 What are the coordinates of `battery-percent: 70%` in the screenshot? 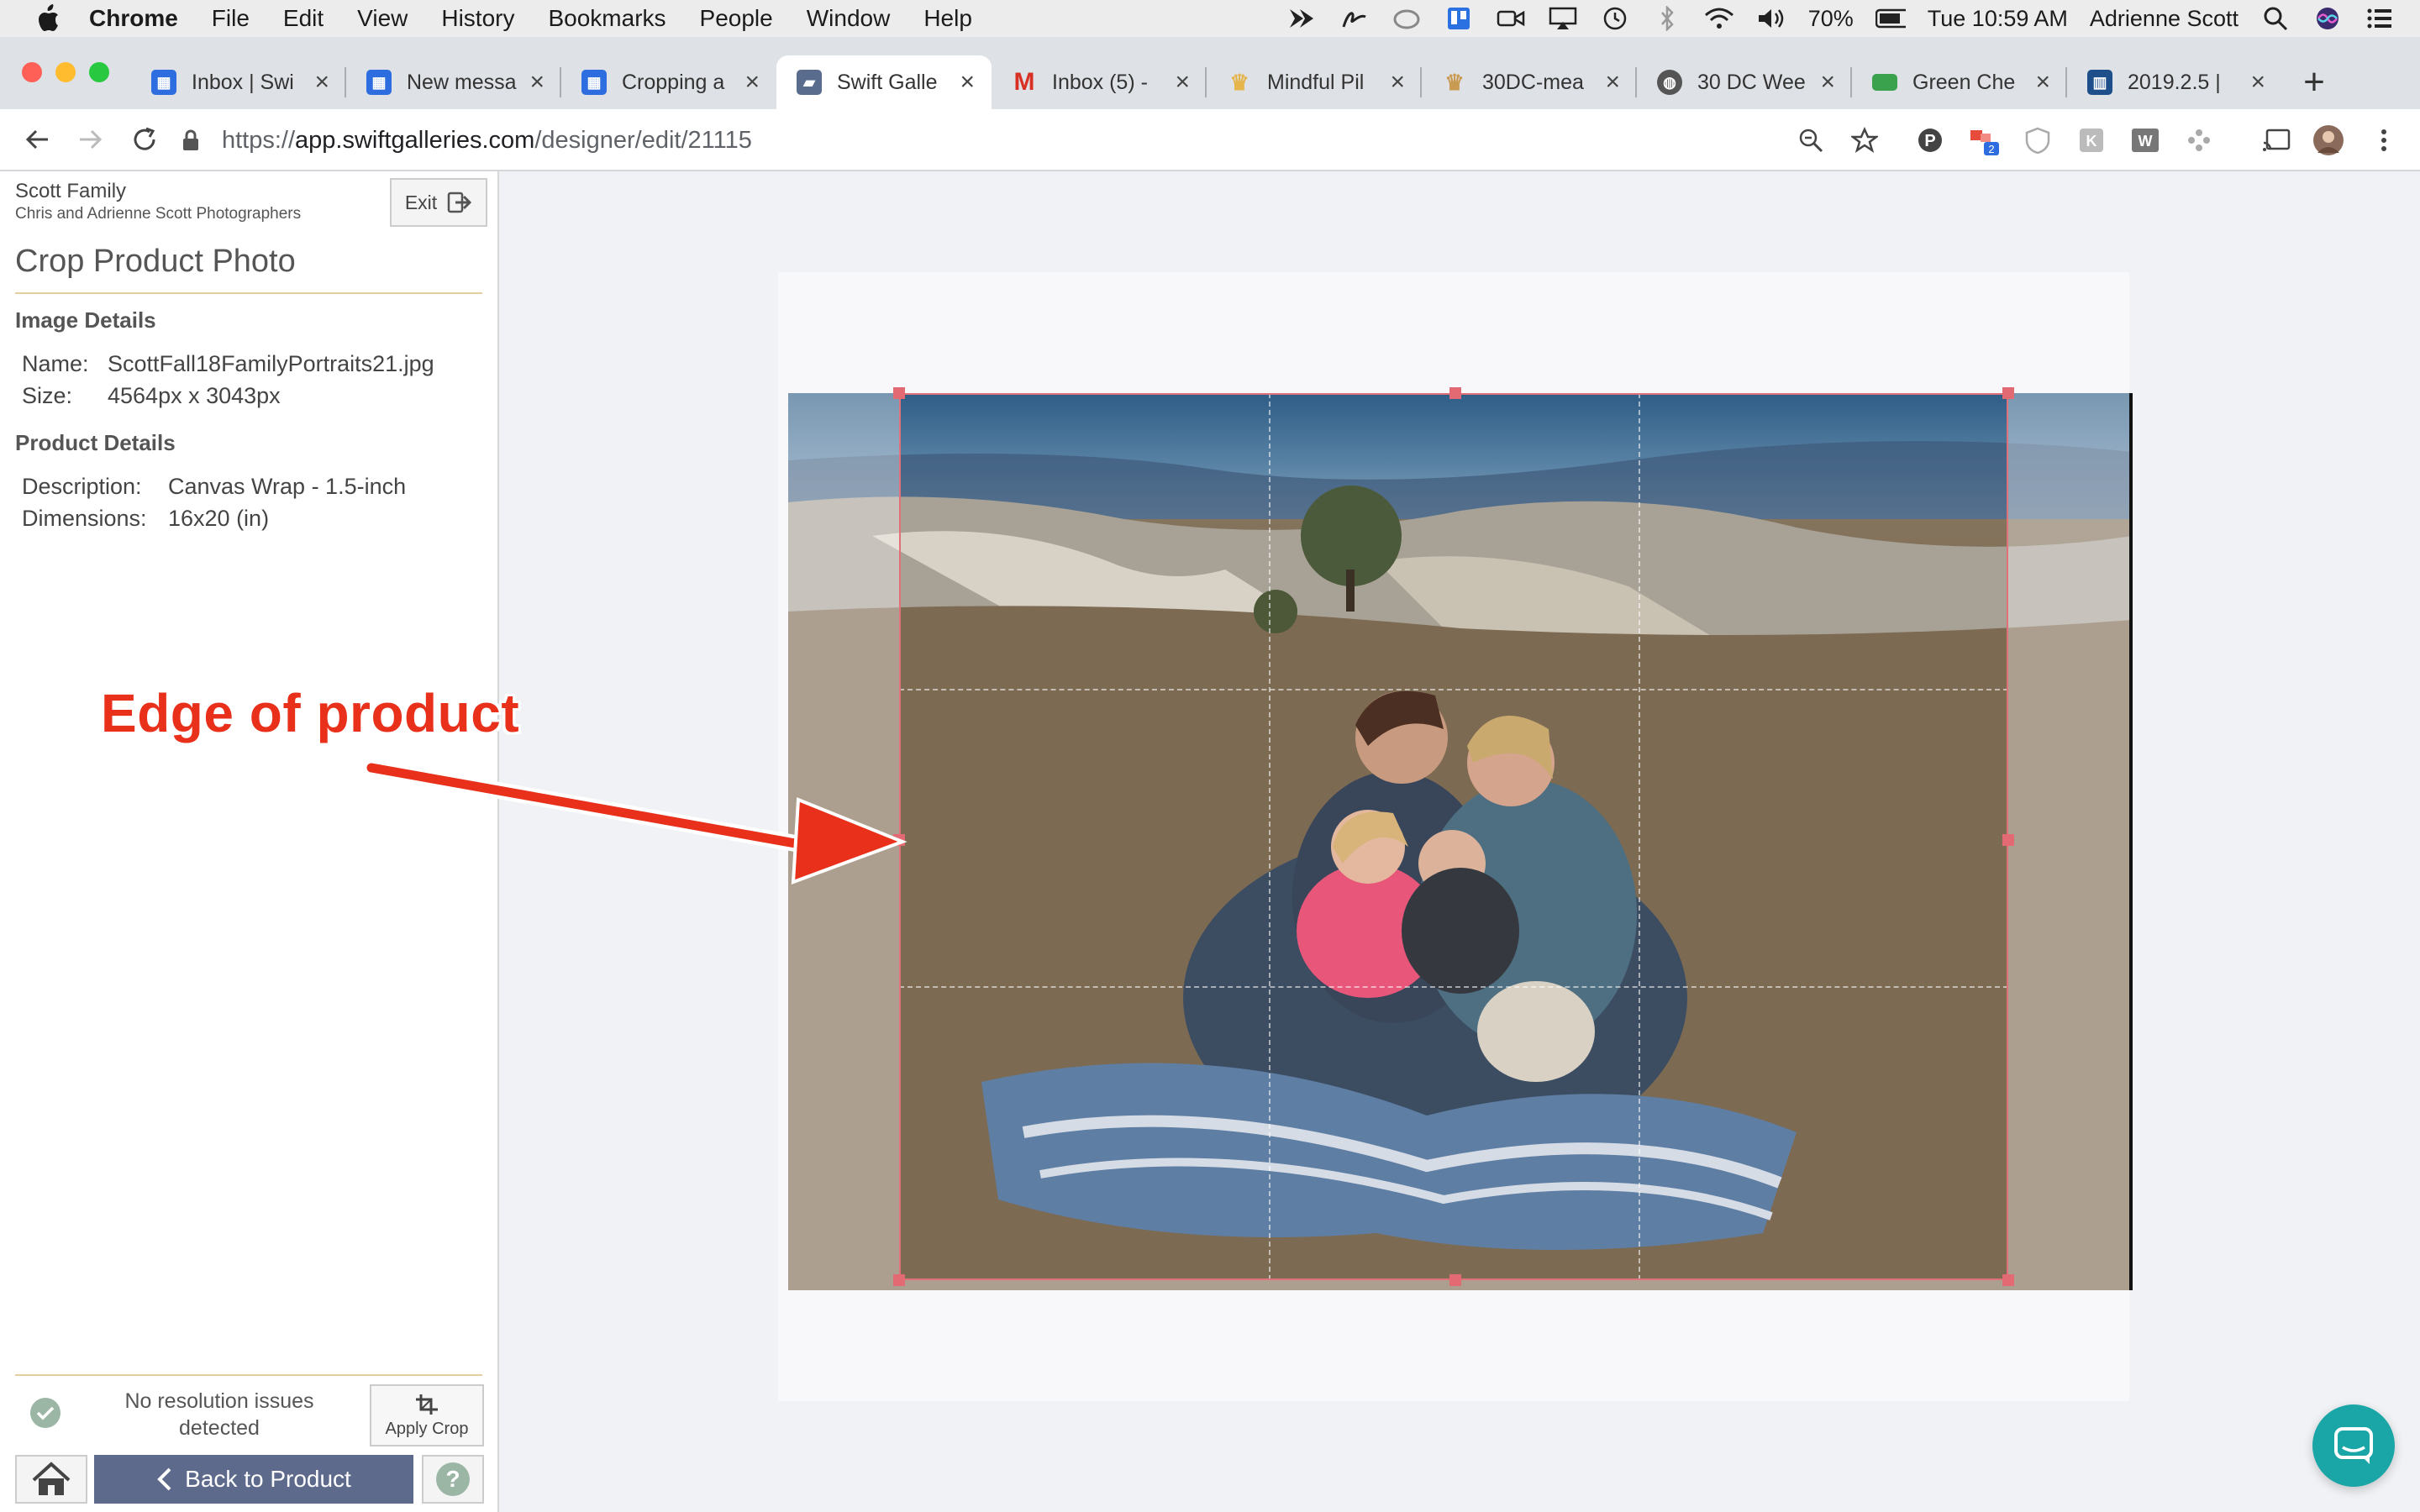 It's located at (1830, 18).